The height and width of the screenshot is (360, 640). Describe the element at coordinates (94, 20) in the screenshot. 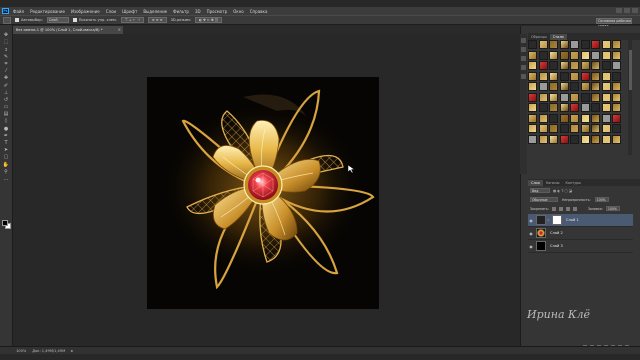

I see `show-controls-checkbox: Показать упр. элем.` at that location.